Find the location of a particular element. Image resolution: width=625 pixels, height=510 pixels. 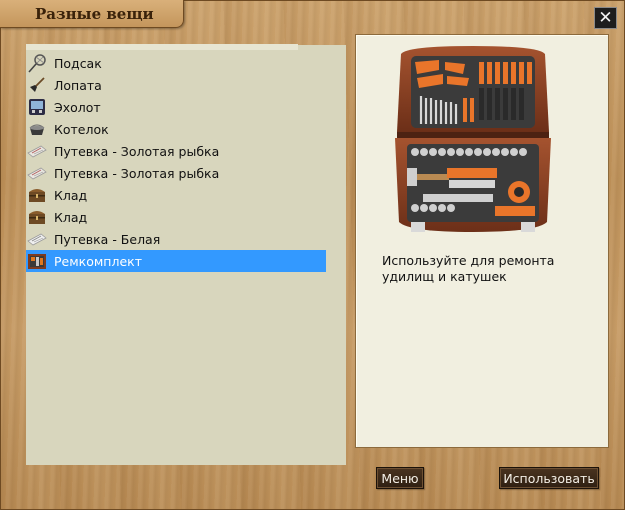

window-title: Разные вещи is located at coordinates (94, 14).